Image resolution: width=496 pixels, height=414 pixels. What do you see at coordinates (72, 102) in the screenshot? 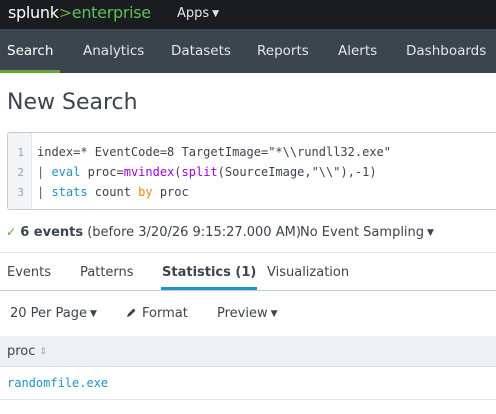
I see `page-title: New Search` at bounding box center [72, 102].